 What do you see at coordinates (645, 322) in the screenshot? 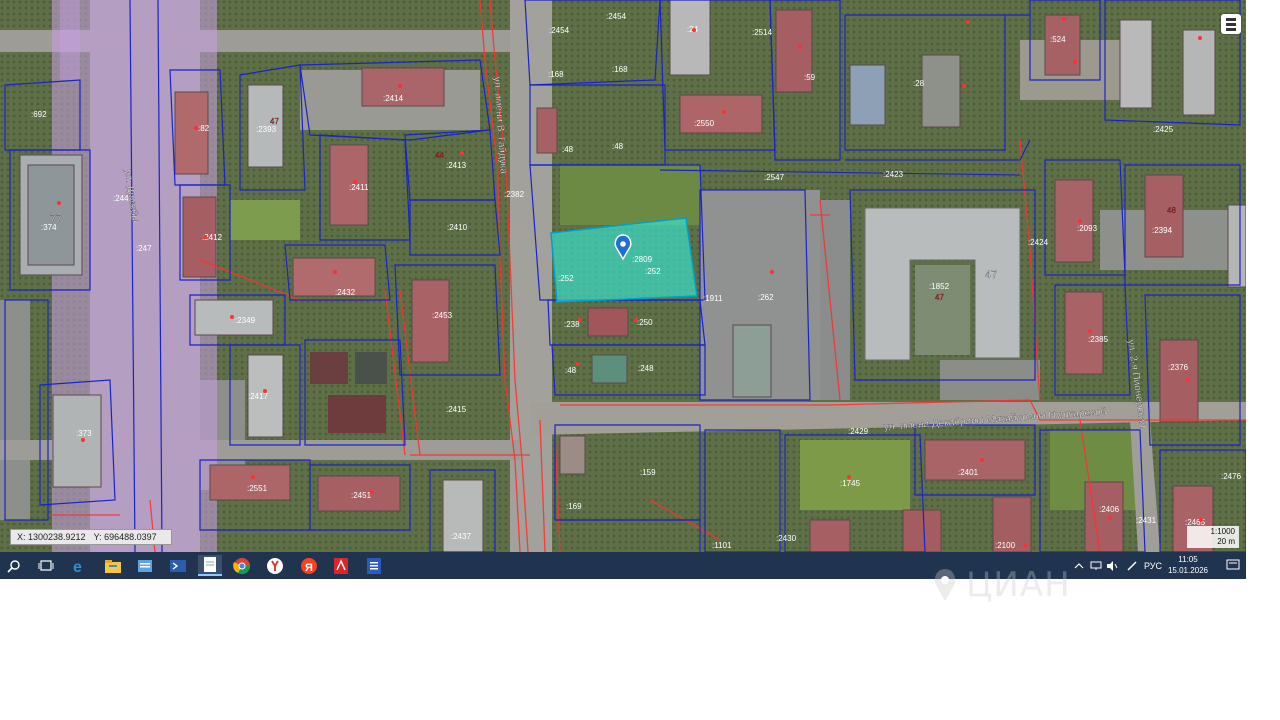
I see `cadastral-label: :250` at bounding box center [645, 322].